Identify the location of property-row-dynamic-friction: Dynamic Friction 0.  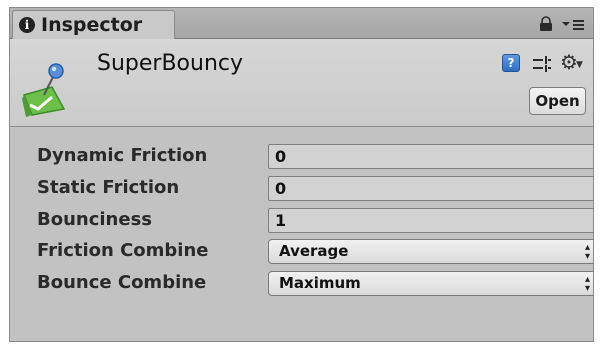
(301, 156).